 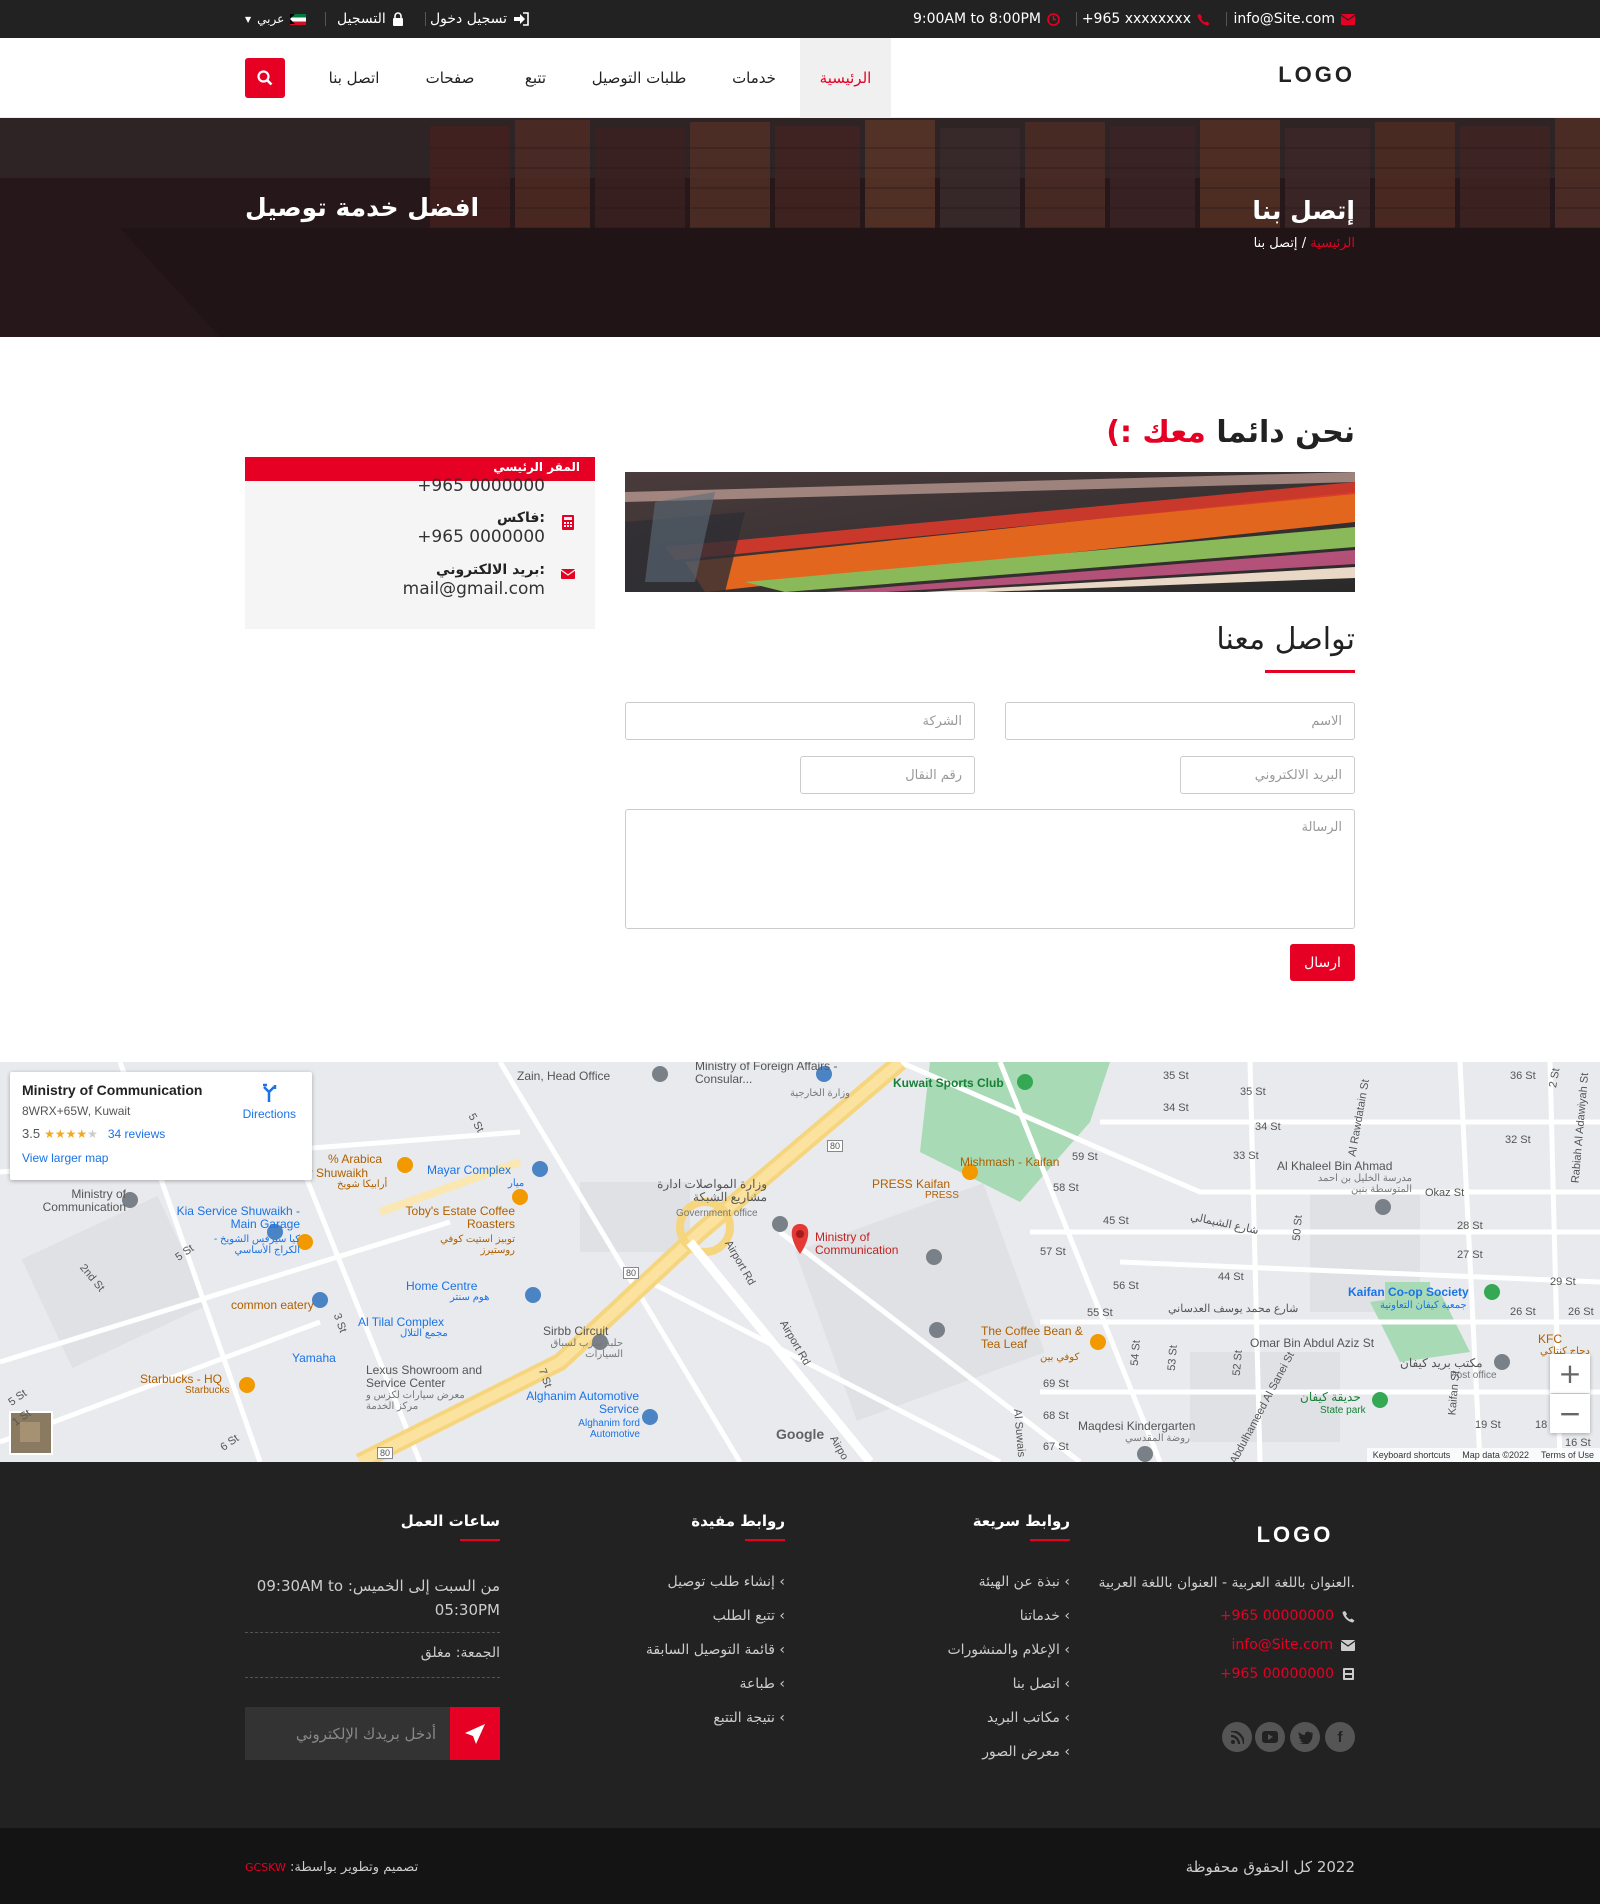 What do you see at coordinates (1563, 1282) in the screenshot?
I see `map-street-label: 29 St` at bounding box center [1563, 1282].